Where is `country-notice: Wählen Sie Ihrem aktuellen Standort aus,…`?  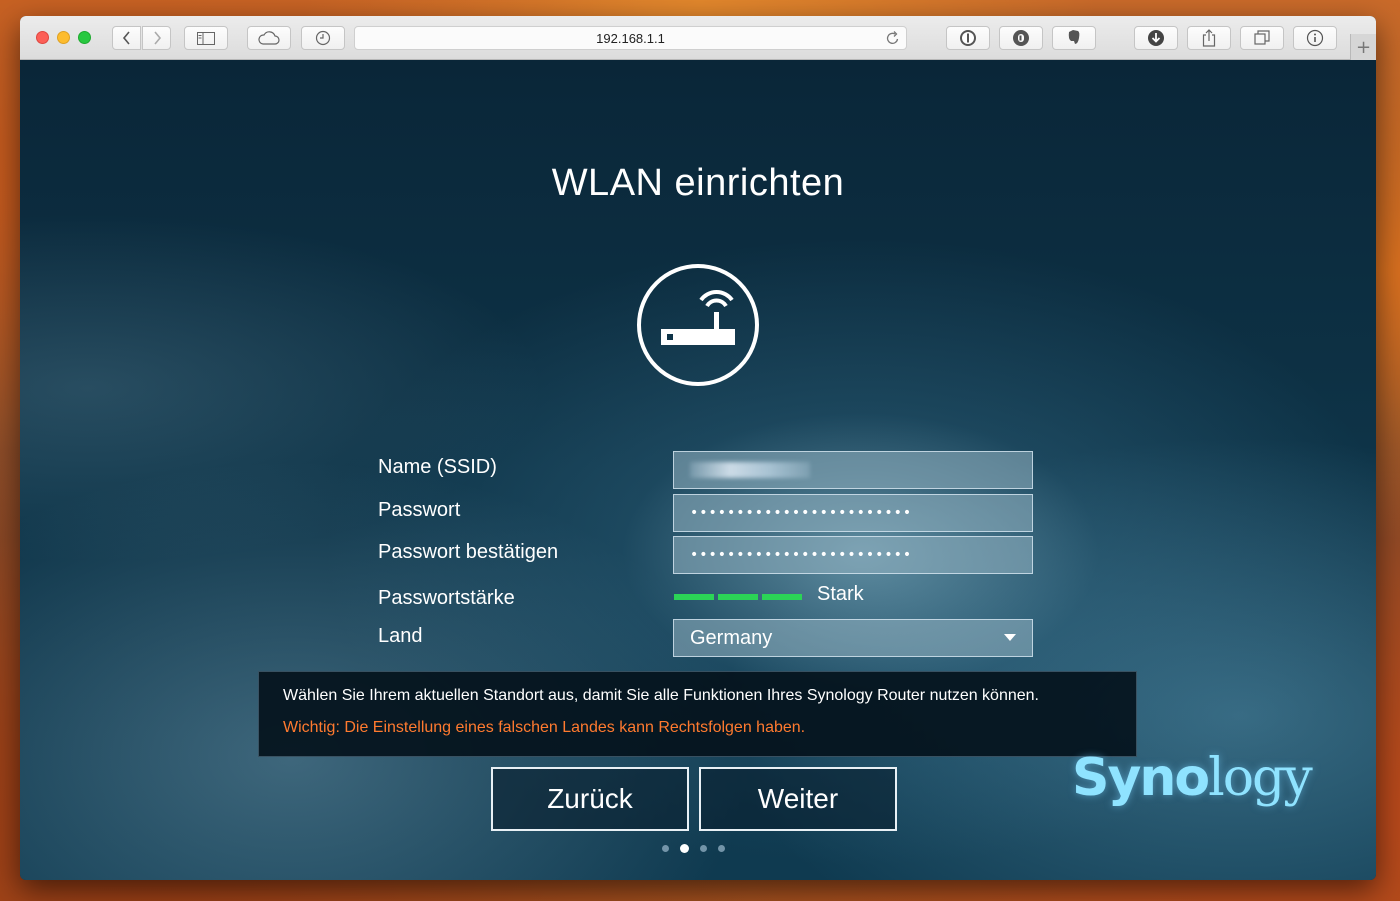
country-notice: Wählen Sie Ihrem aktuellen Standort aus,… is located at coordinates (697, 714).